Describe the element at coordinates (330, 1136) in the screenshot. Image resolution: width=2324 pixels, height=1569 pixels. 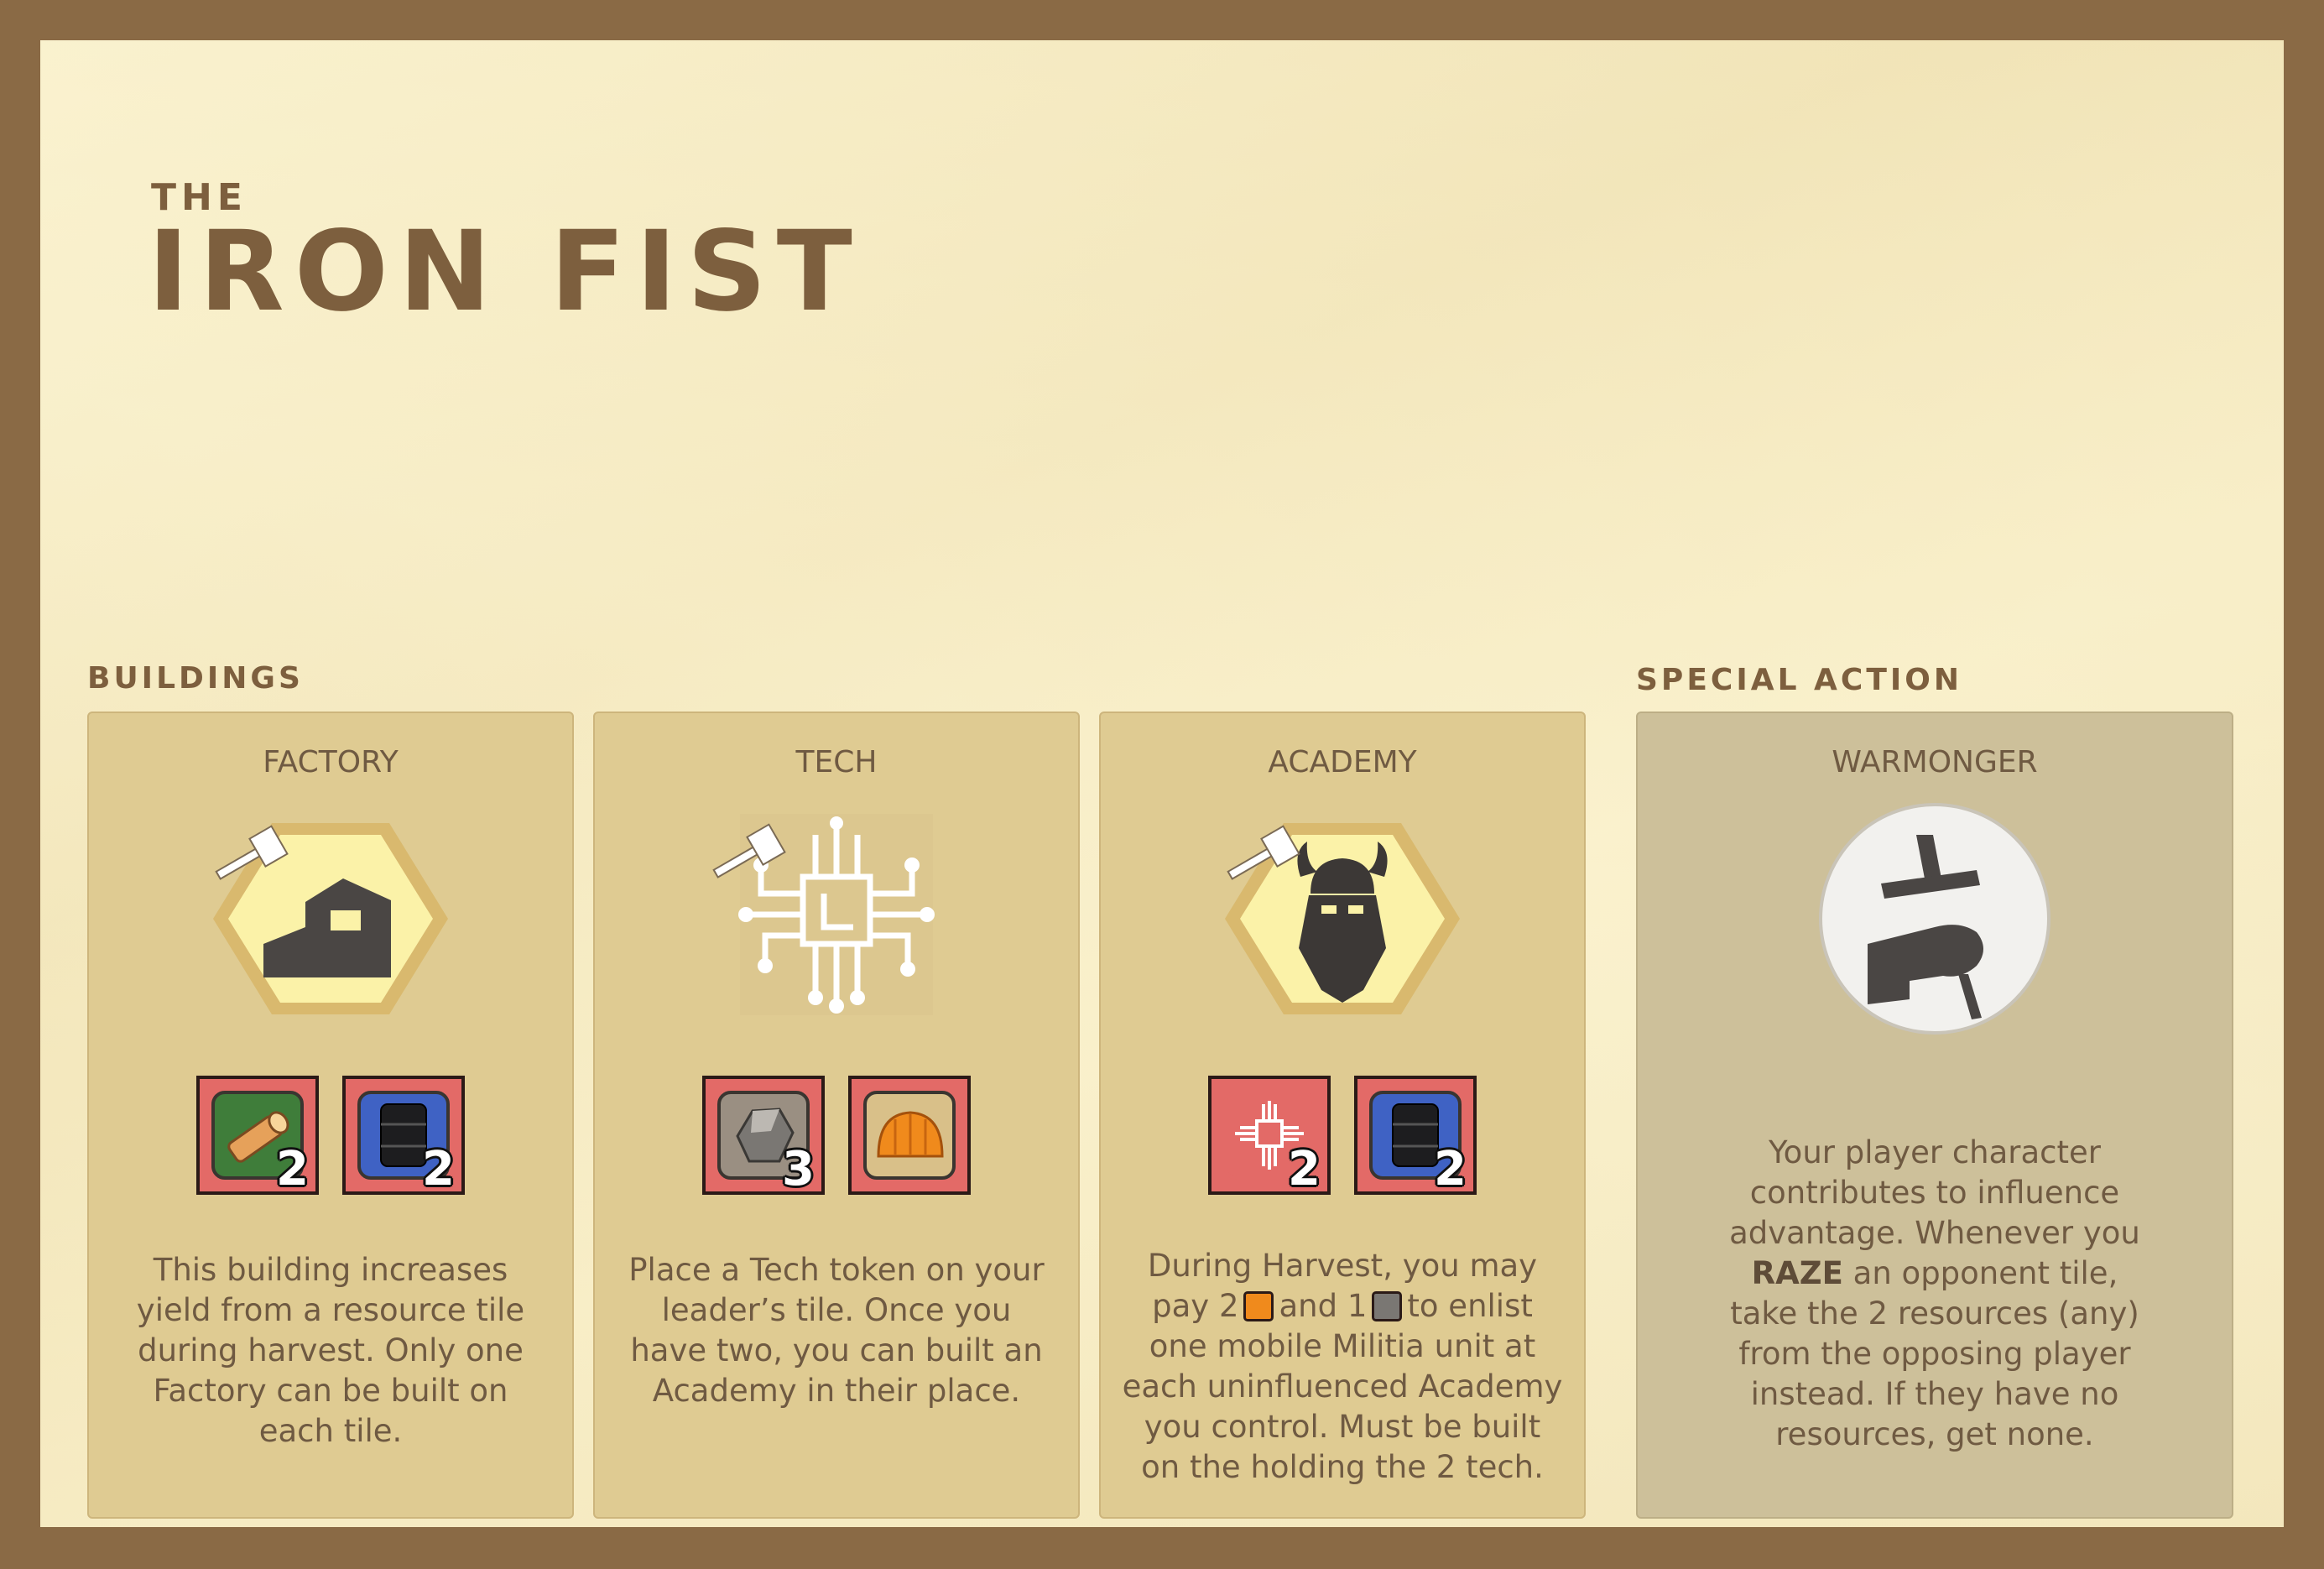
I see `factory-costs: 2 2` at that location.